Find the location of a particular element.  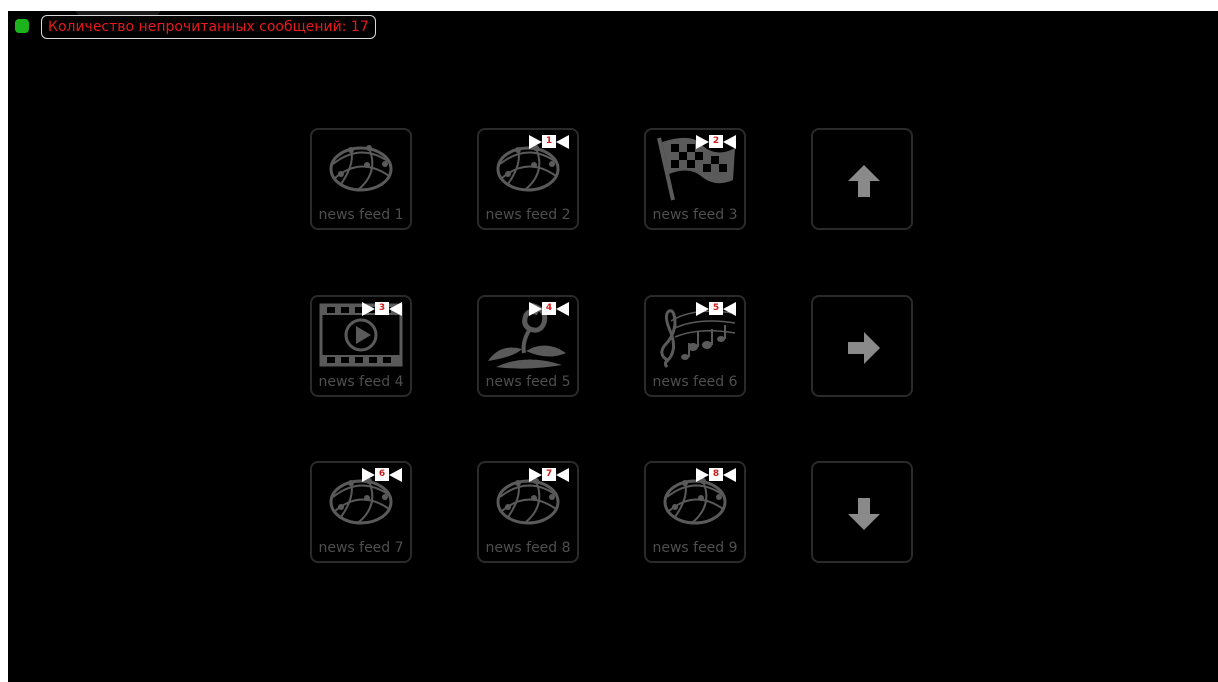

arrow-up-icon is located at coordinates (864, 181).